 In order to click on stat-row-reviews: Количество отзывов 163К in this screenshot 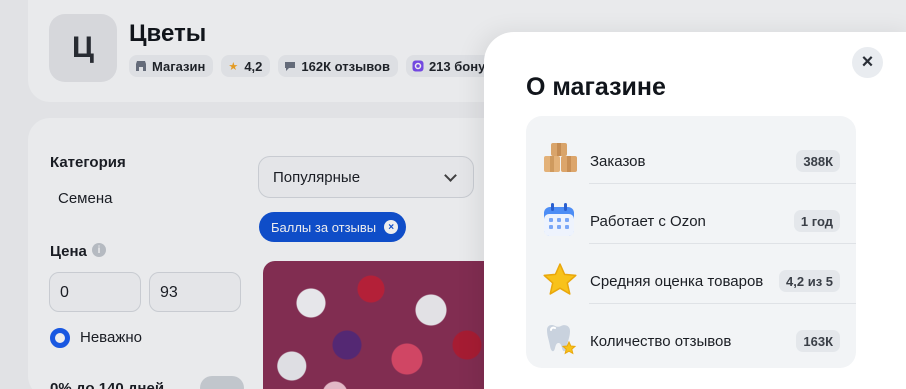, I will do `click(691, 334)`.